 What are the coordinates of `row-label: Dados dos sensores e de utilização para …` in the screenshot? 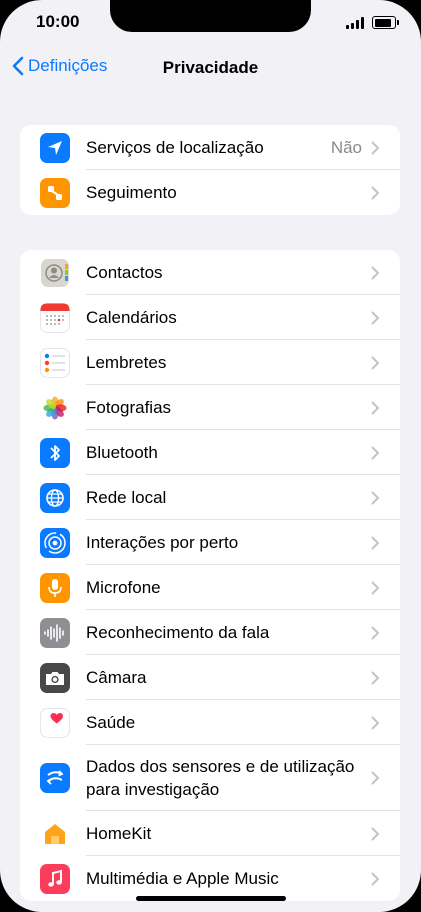 It's located at (220, 778).